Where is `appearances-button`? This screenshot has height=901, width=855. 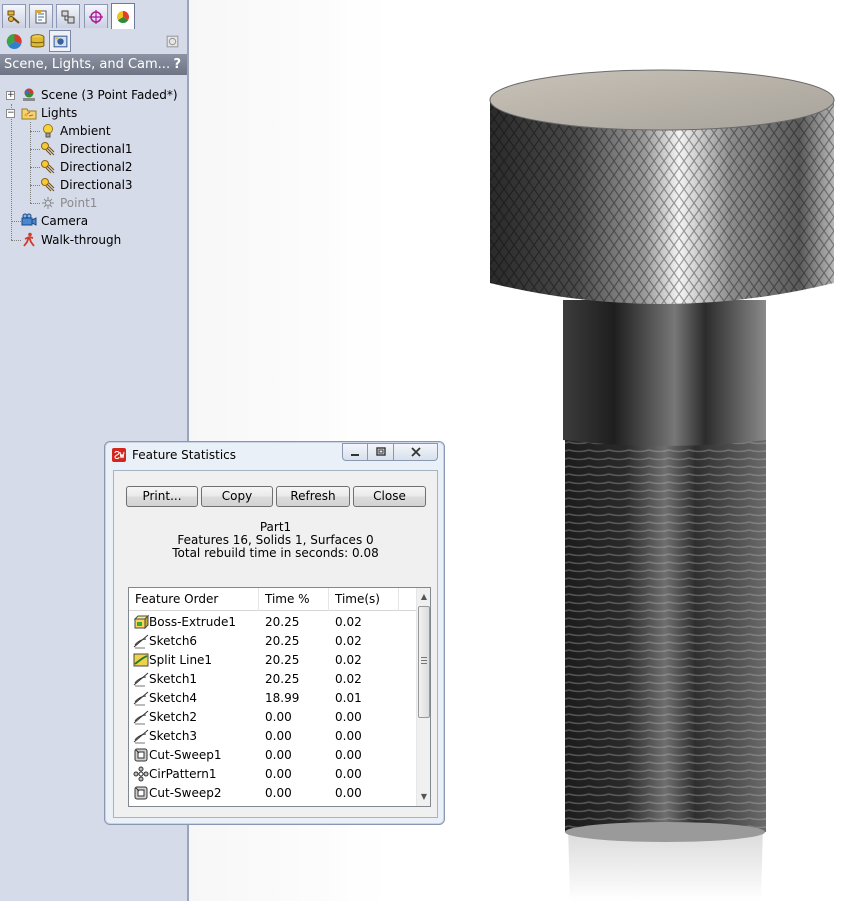
appearances-button is located at coordinates (14, 41).